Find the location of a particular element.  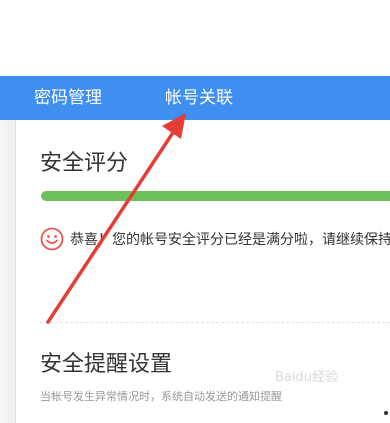

section-divider is located at coordinates (215, 322).